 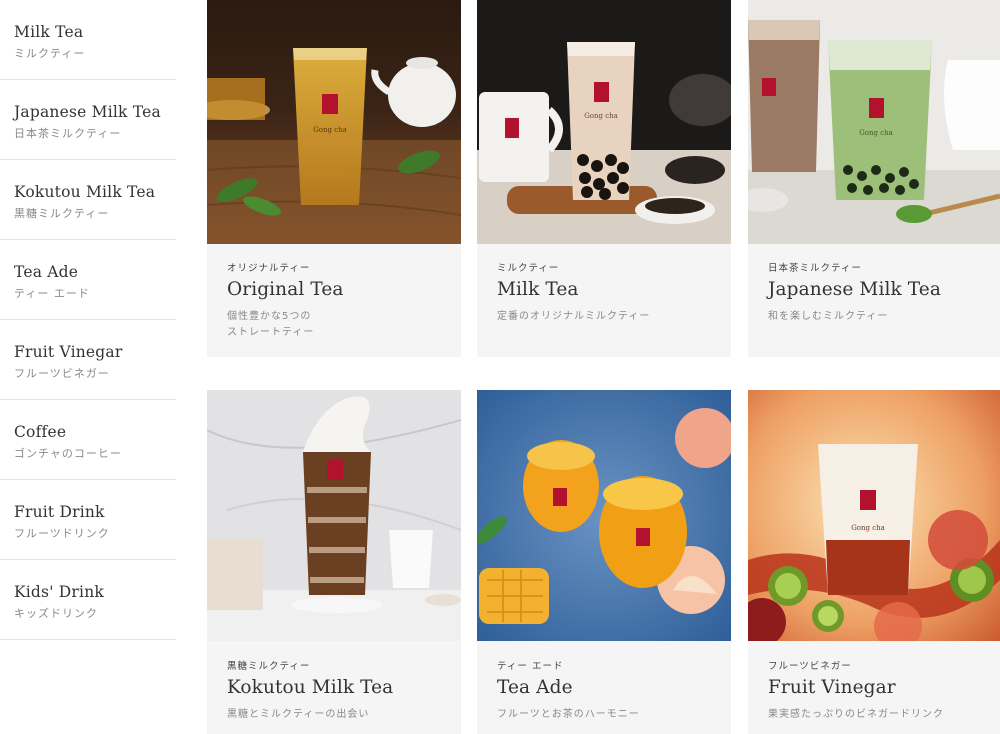 I want to click on sidebar-item-fruit-drink: Fruit Drink フルーツドリンク, so click(x=88, y=520).